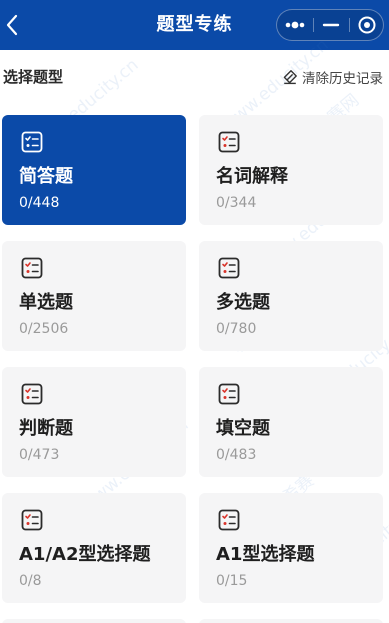  What do you see at coordinates (46, 428) in the screenshot?
I see `card-title: 判断题` at bounding box center [46, 428].